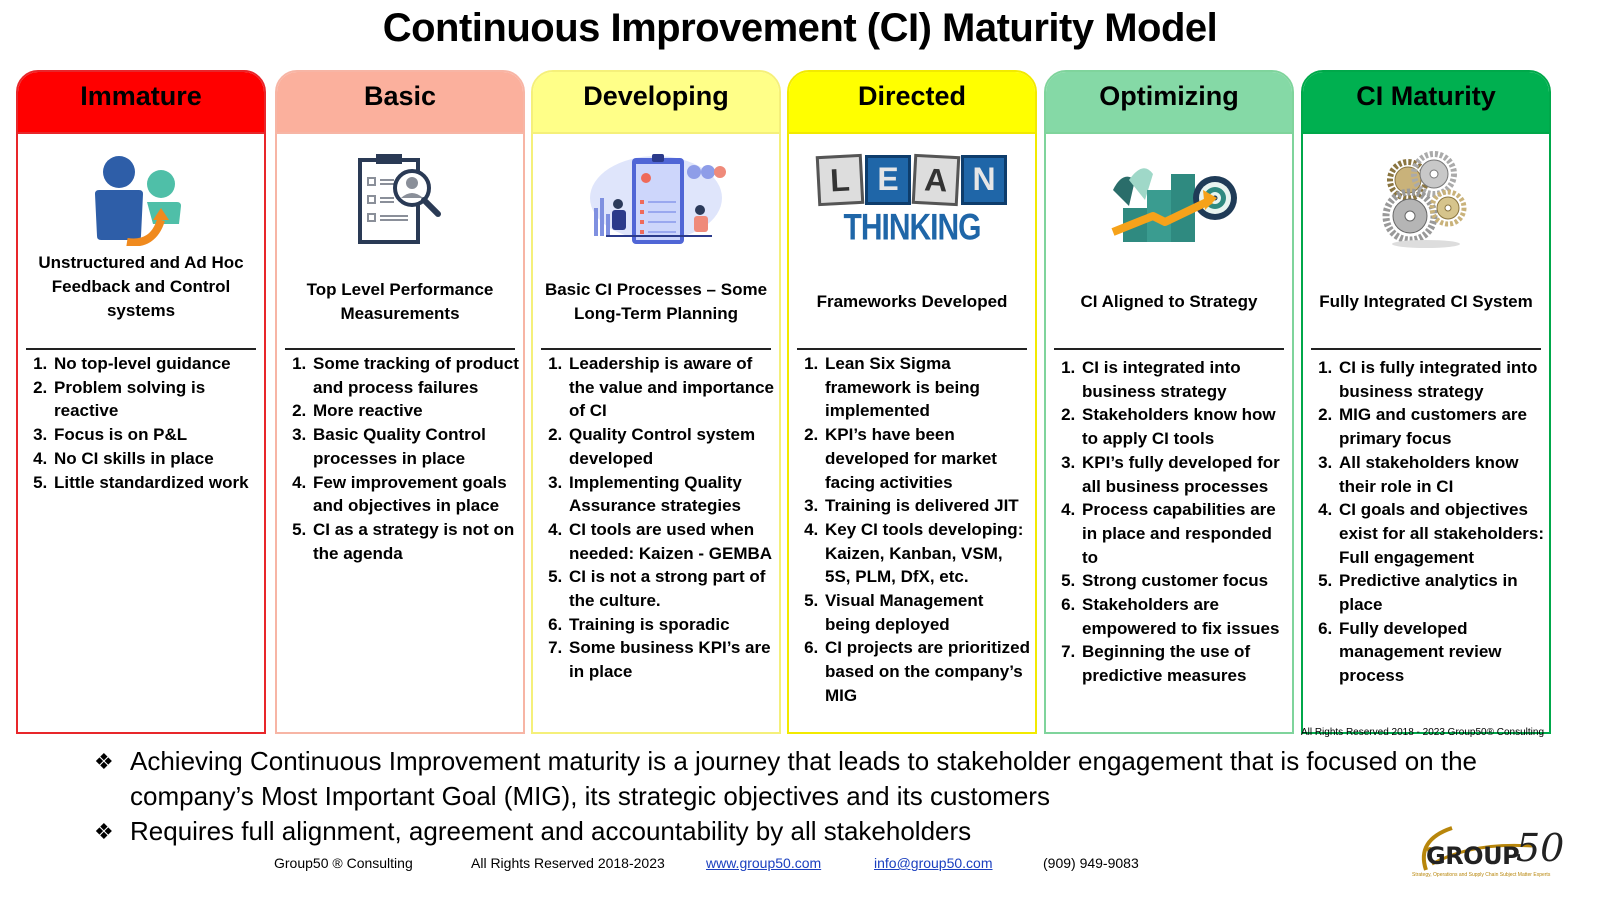 The image size is (1600, 900). What do you see at coordinates (984, 179) in the screenshot?
I see `letter-tile: N` at bounding box center [984, 179].